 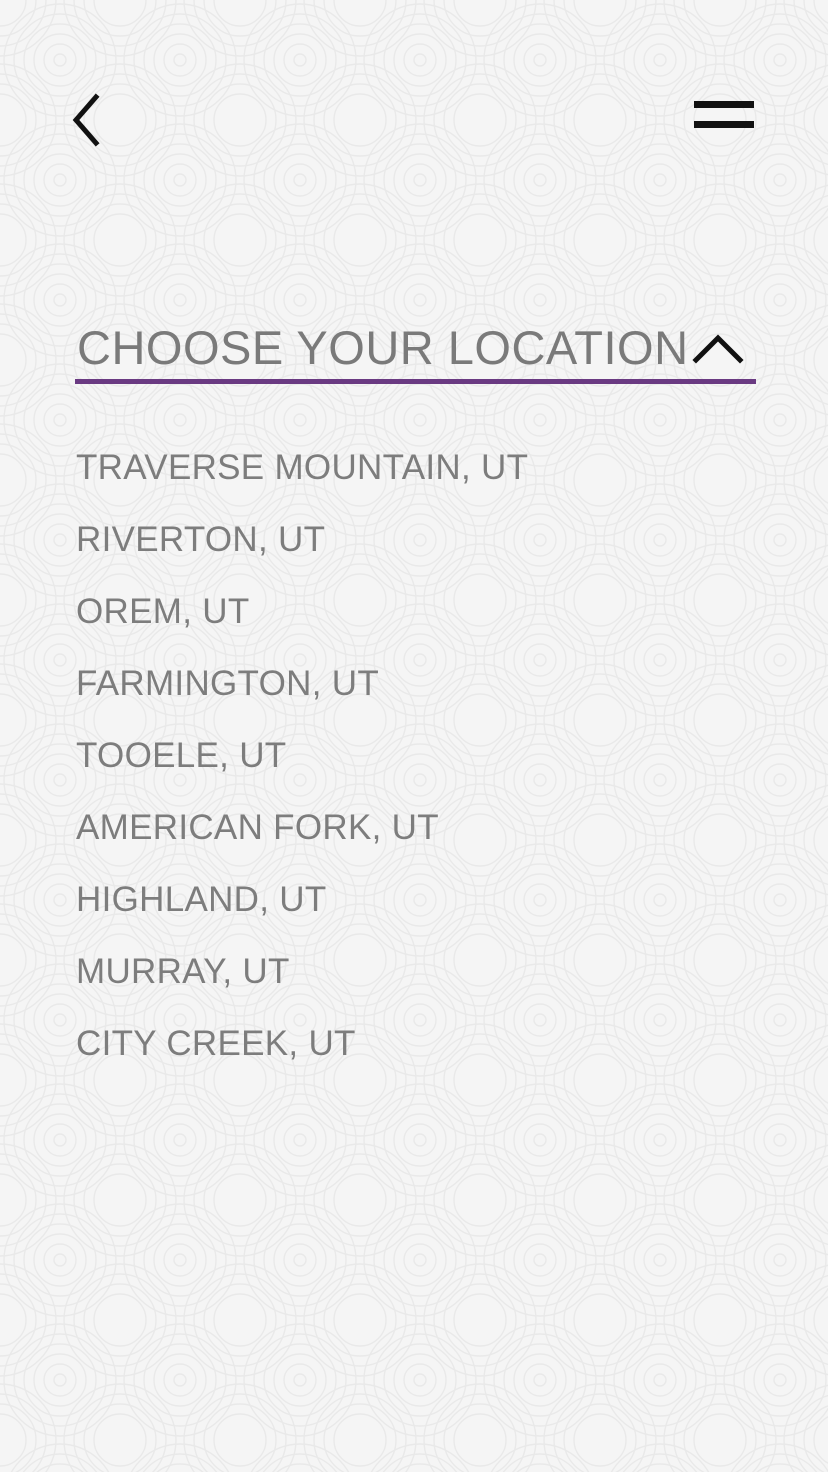 I want to click on location-option-highland: HIGHLAND, UT, so click(x=416, y=900).